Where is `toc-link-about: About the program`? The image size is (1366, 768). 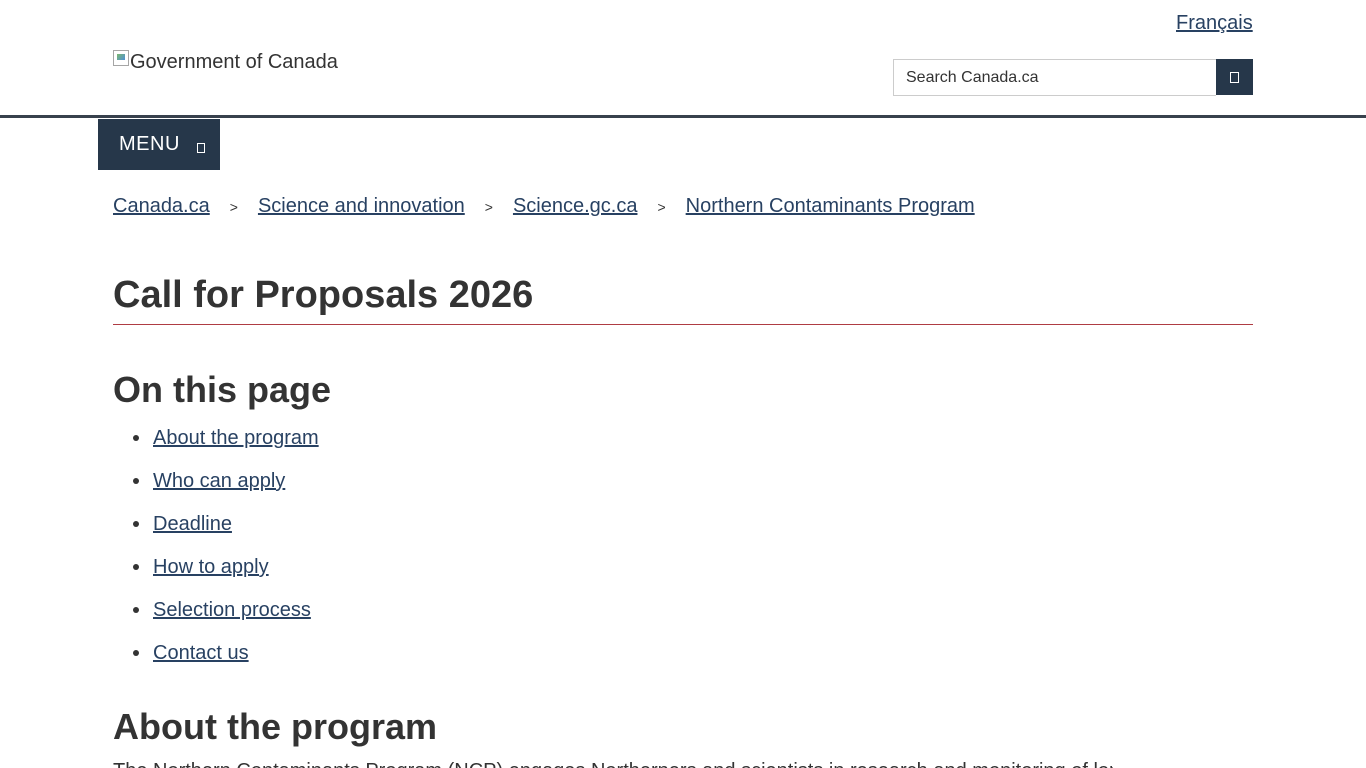 toc-link-about: About the program is located at coordinates (236, 438).